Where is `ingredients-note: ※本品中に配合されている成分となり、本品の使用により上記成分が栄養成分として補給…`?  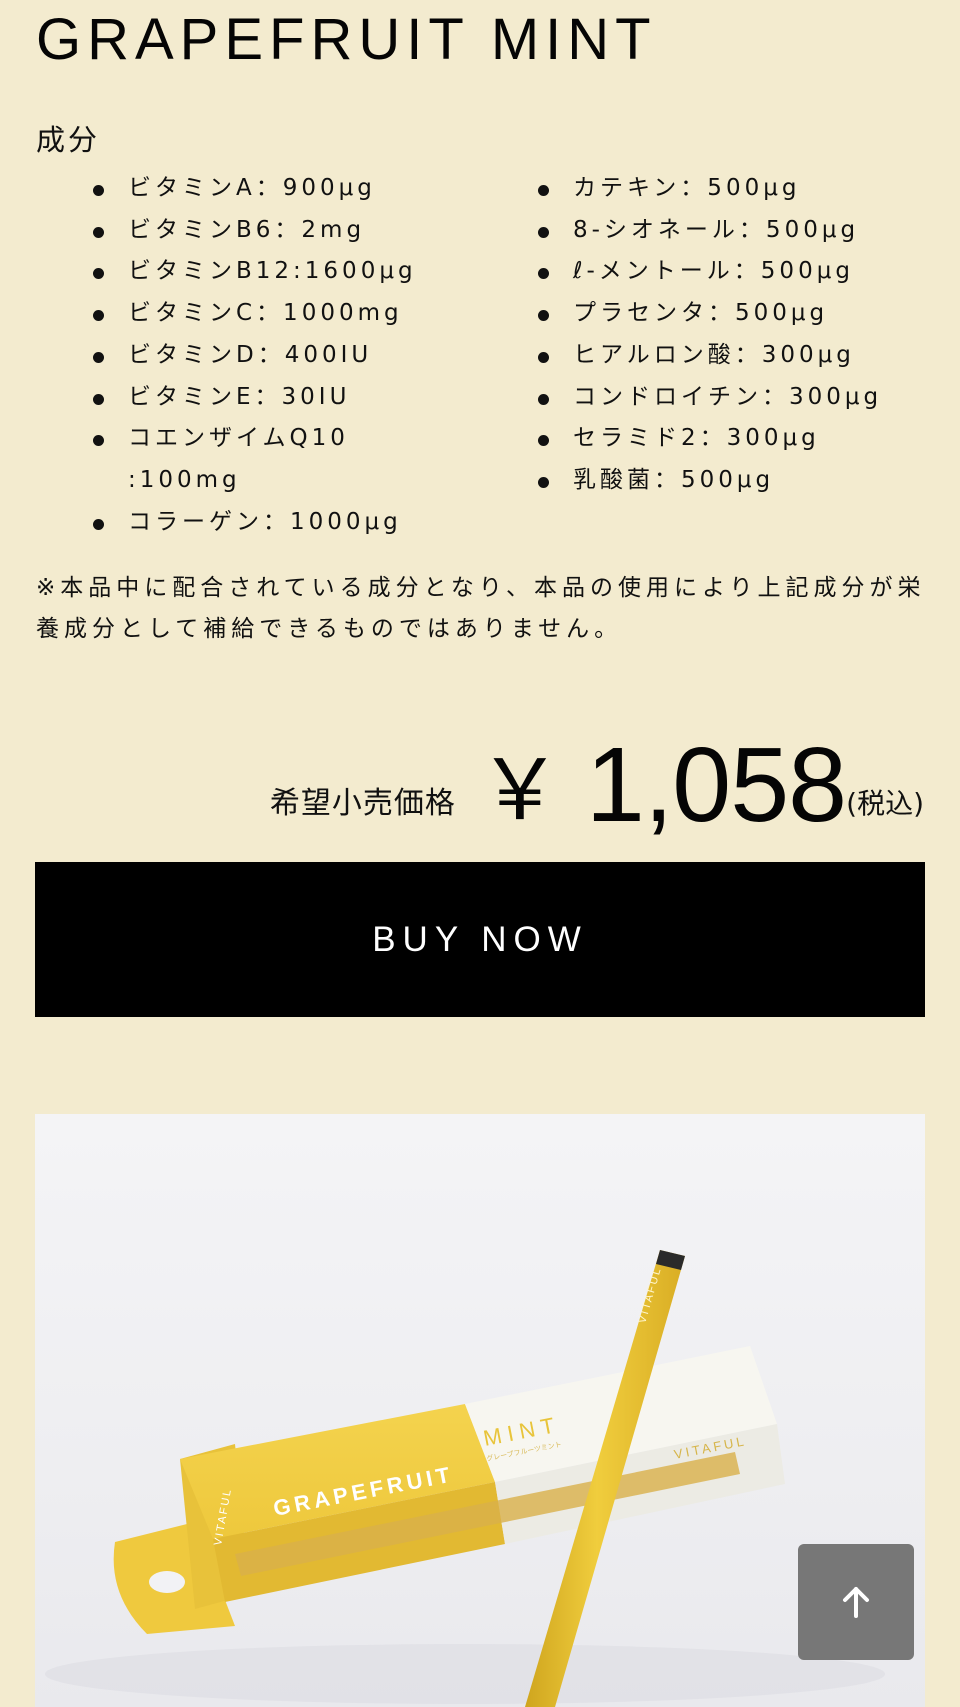
ingredients-note: ※本品中に配合されている成分となり、本品の使用により上記成分が栄養成分として補給… is located at coordinates (481, 608).